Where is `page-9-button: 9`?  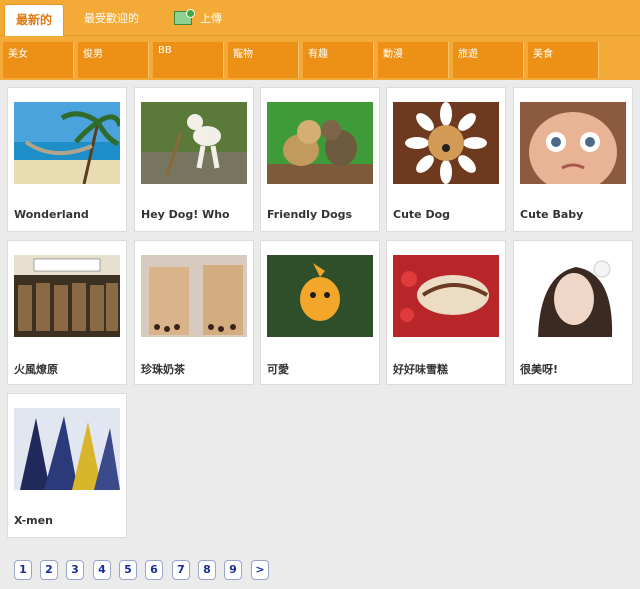 page-9-button: 9 is located at coordinates (233, 570).